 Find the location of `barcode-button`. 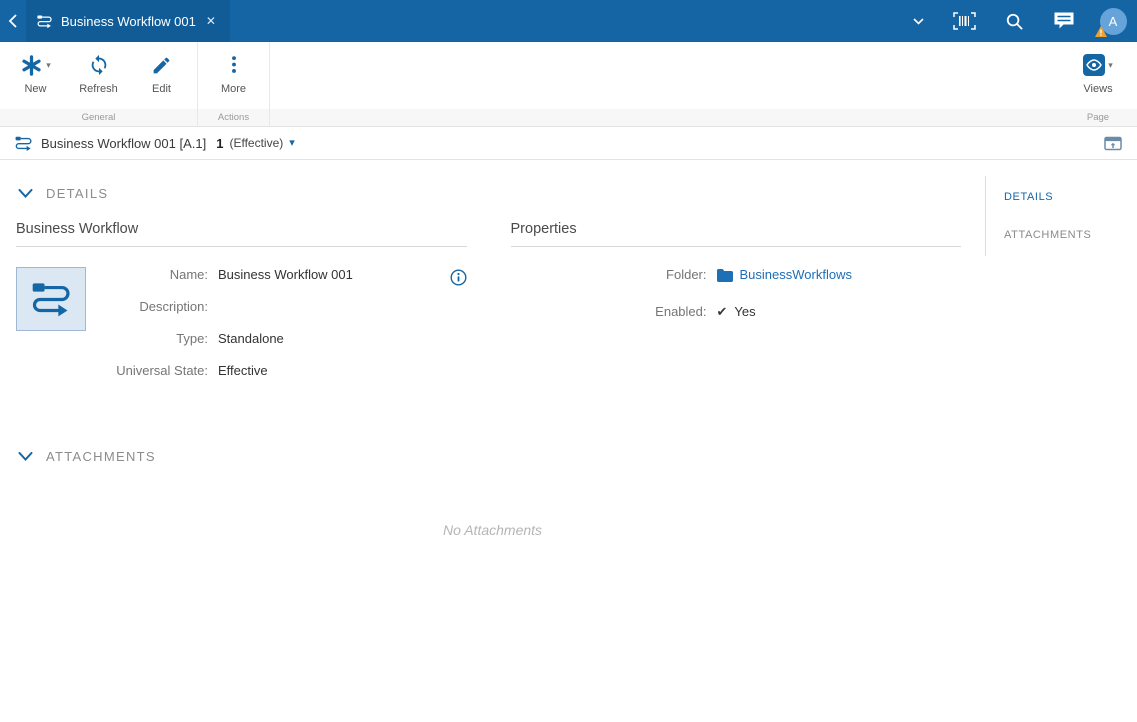

barcode-button is located at coordinates (964, 21).